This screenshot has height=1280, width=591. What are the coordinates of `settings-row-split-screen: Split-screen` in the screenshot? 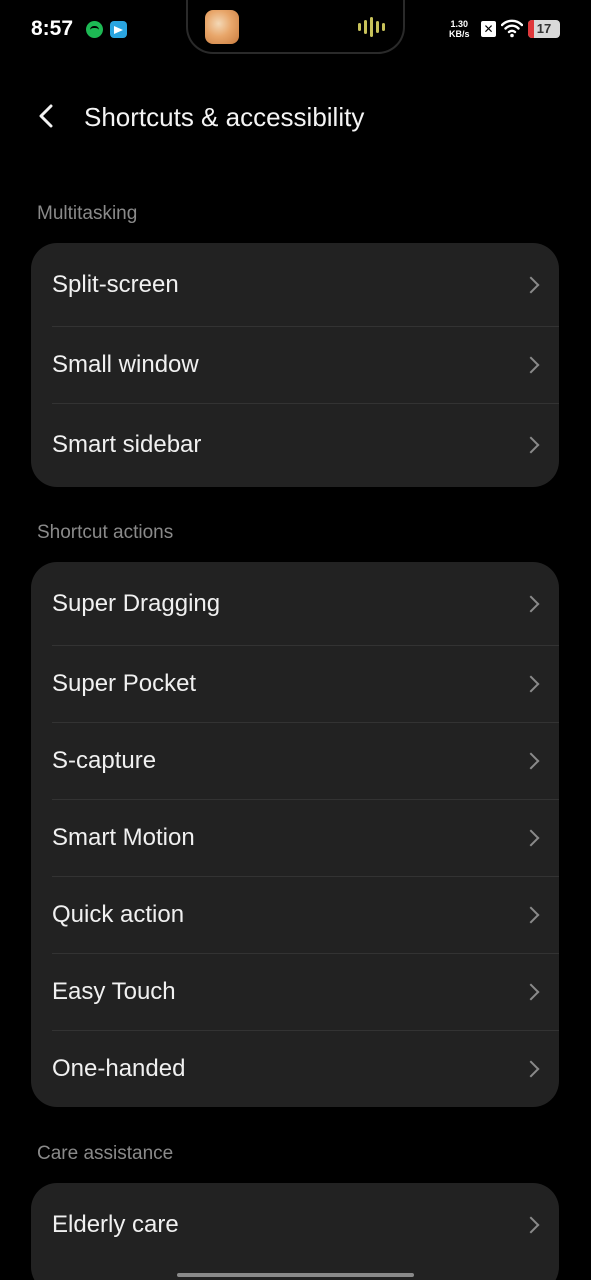 It's located at (295, 284).